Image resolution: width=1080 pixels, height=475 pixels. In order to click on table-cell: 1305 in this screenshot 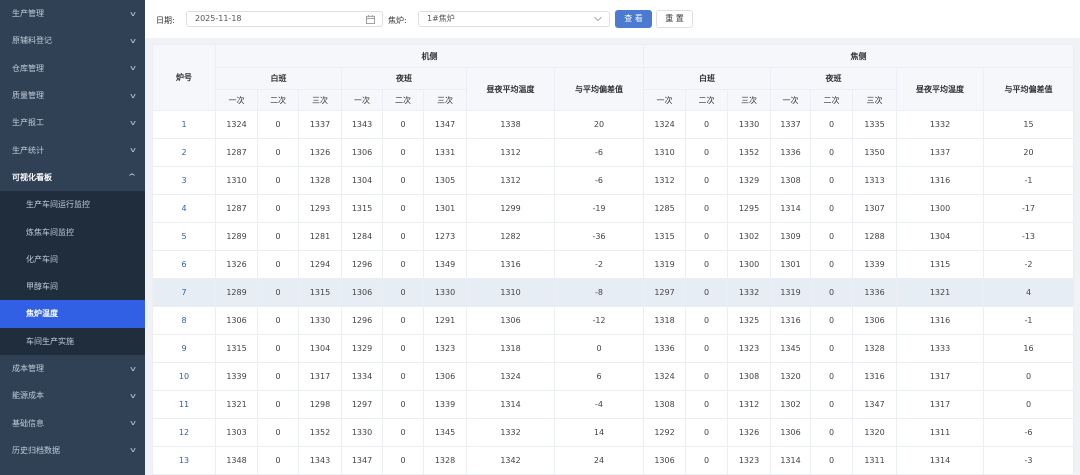, I will do `click(445, 180)`.